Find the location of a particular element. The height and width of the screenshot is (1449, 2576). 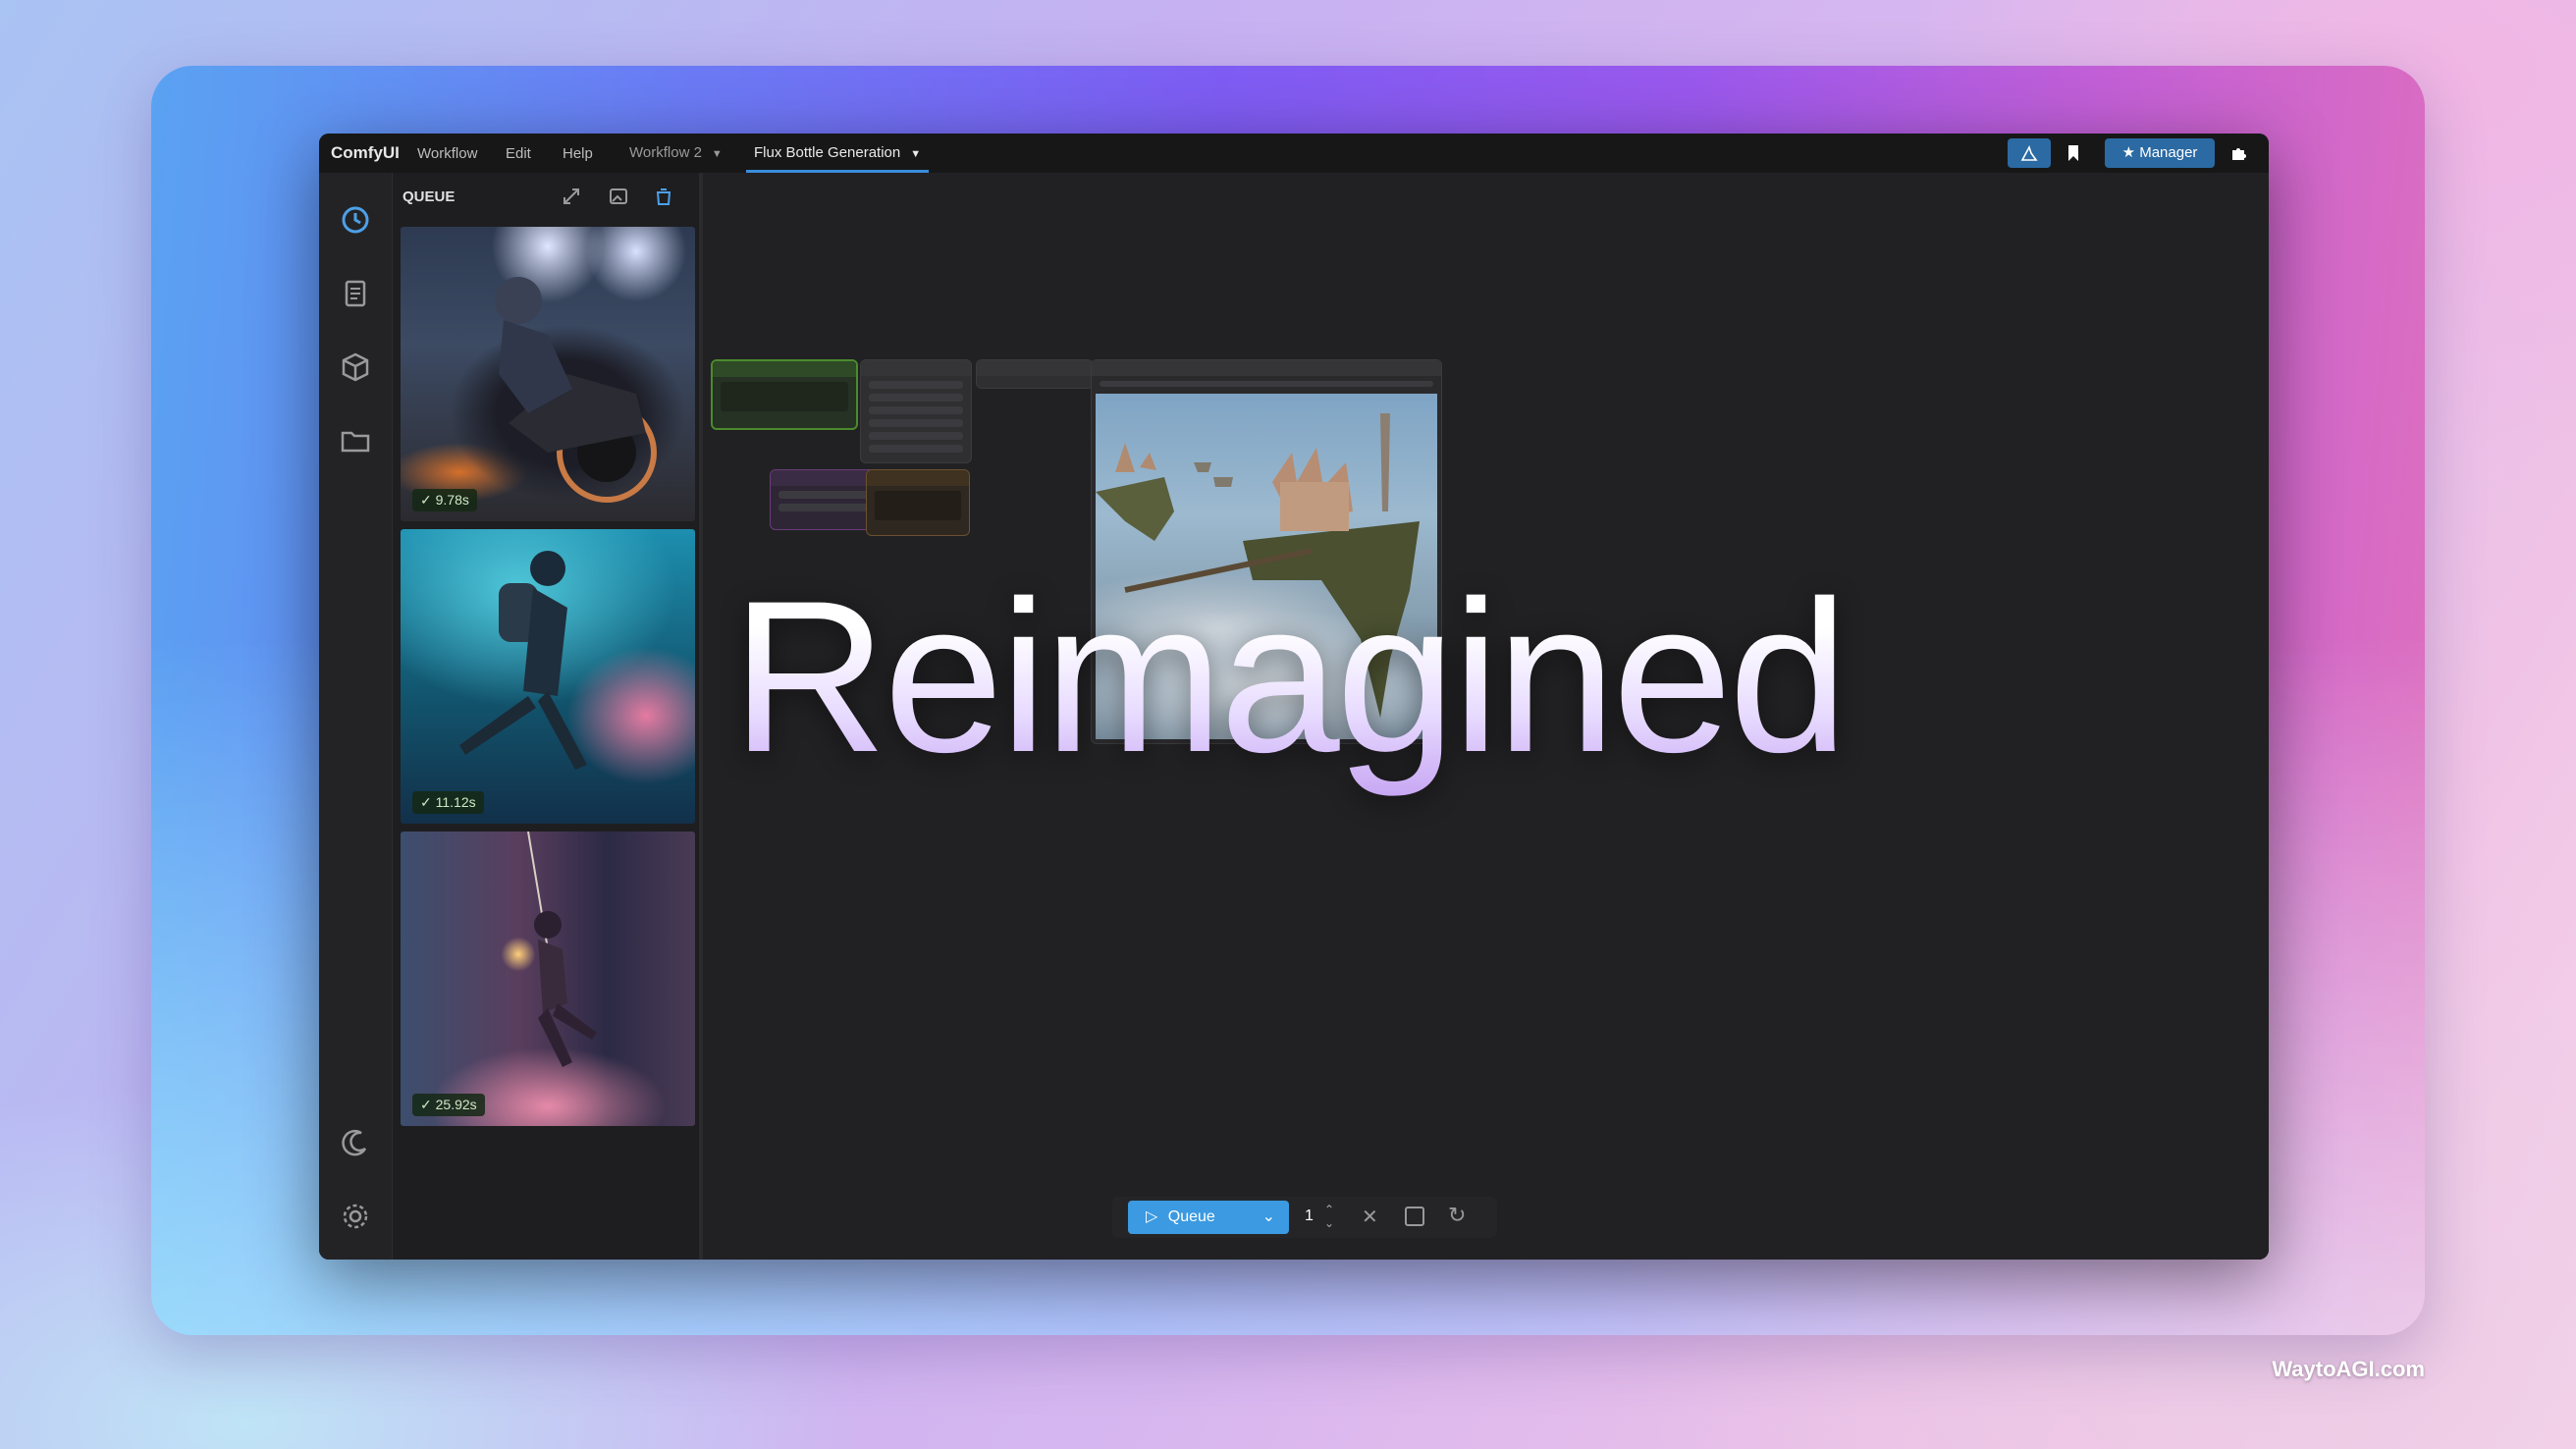

tab-workflow-2: Workflow 2 ▼ is located at coordinates (675, 153).